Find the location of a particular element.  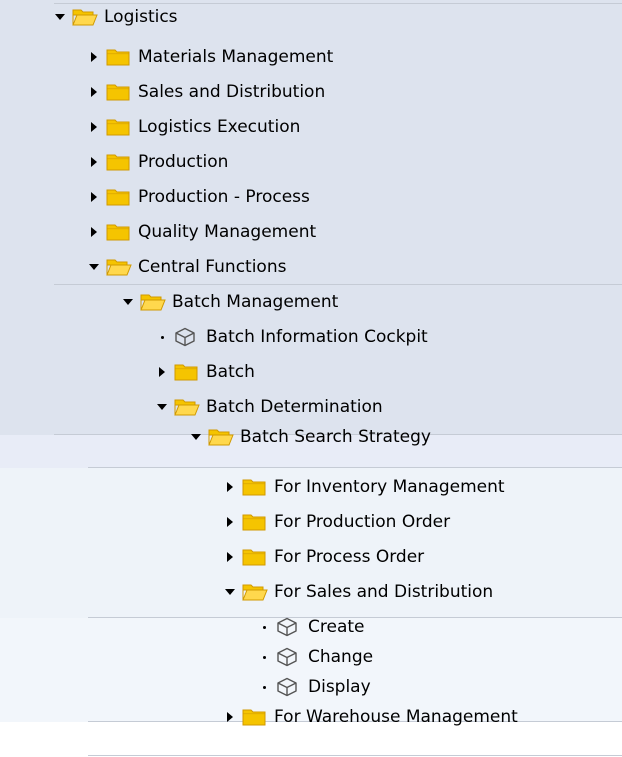

tree-node-for-warehouse-management: For Warehouse Management is located at coordinates (371, 717).